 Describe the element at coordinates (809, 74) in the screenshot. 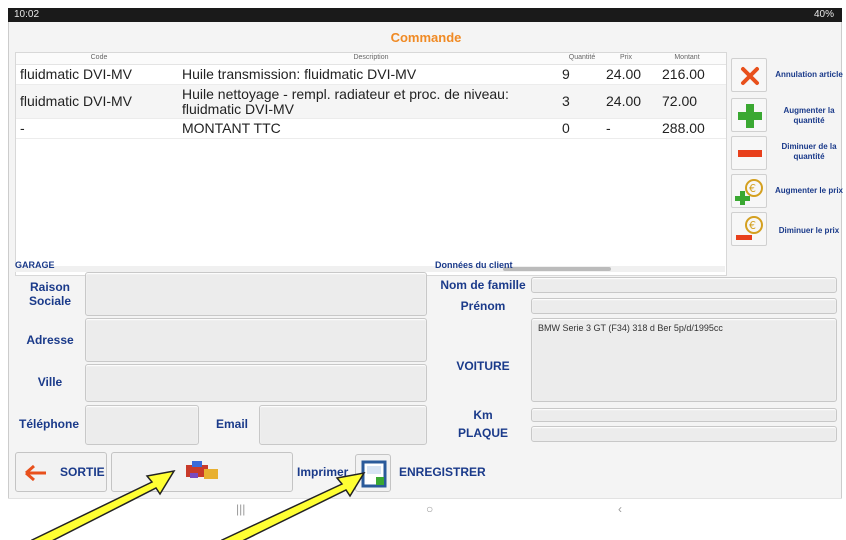

I see `remove-item-label: Annulation article` at that location.